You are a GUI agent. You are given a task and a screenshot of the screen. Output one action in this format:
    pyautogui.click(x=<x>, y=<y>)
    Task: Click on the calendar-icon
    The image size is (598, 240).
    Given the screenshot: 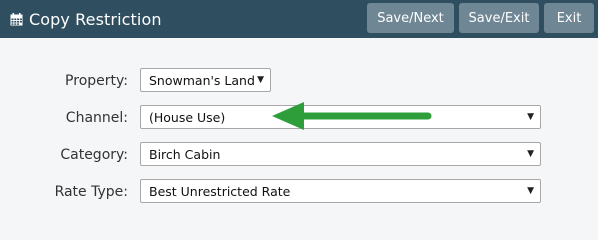 What is the action you would take?
    pyautogui.click(x=16, y=18)
    